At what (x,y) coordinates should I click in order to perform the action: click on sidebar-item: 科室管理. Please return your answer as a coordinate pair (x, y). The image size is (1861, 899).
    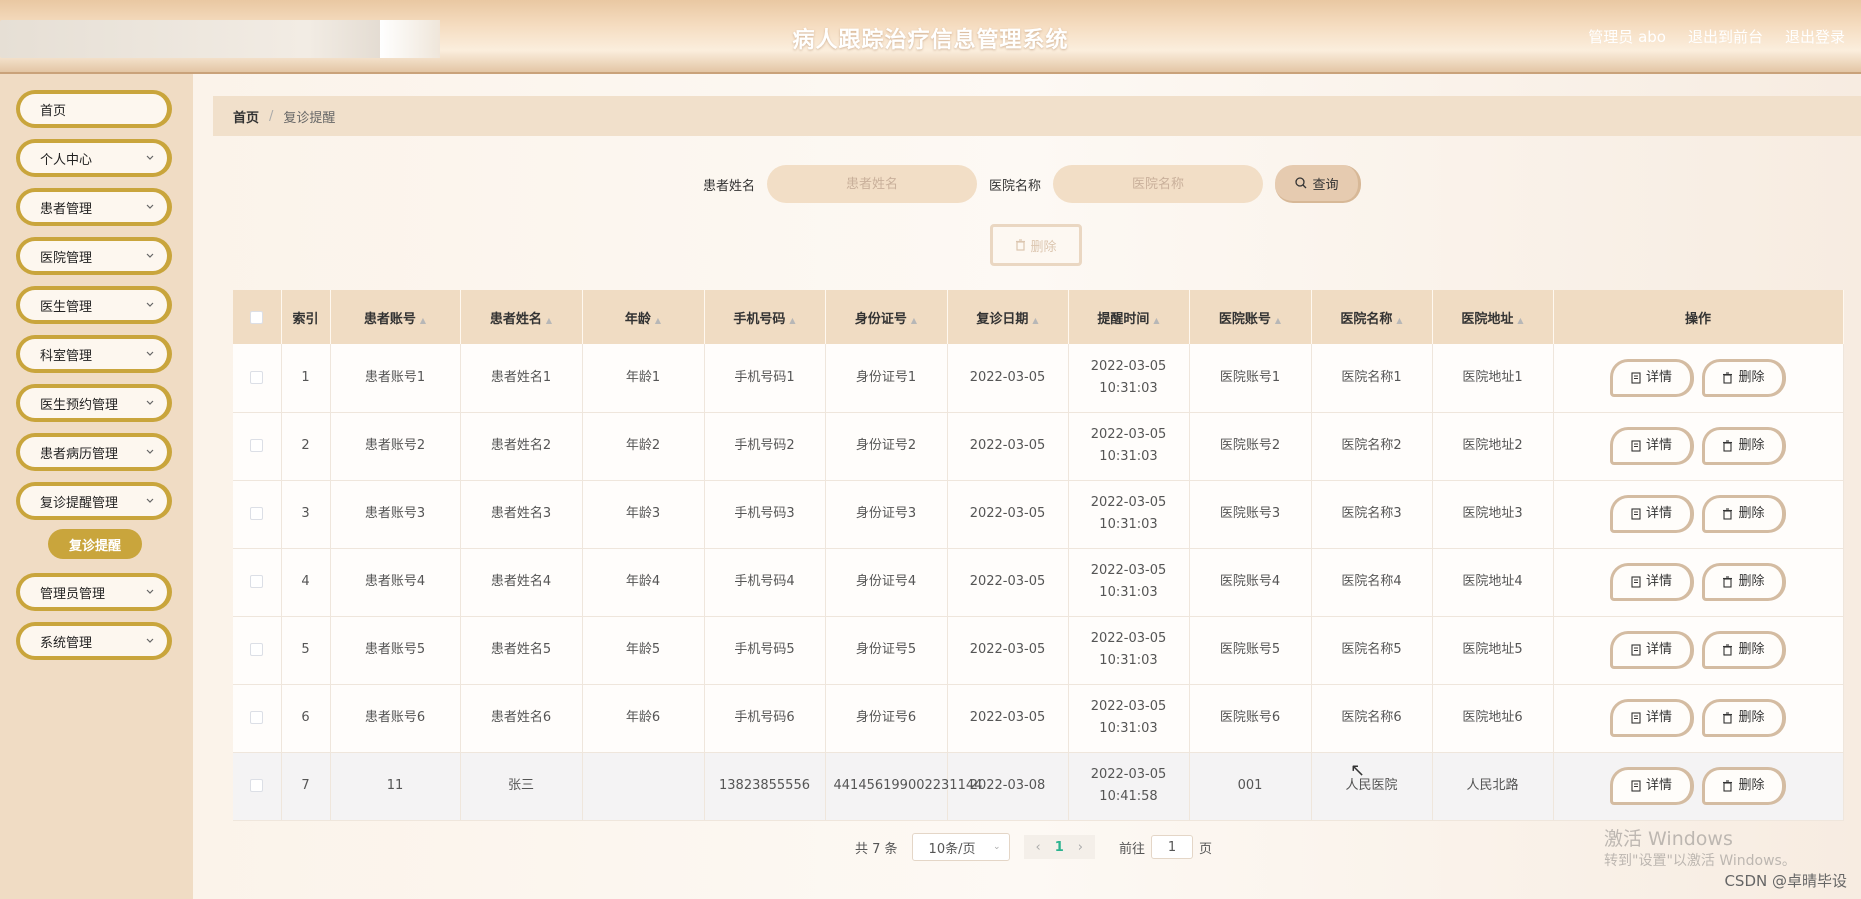
    Looking at the image, I should click on (94, 354).